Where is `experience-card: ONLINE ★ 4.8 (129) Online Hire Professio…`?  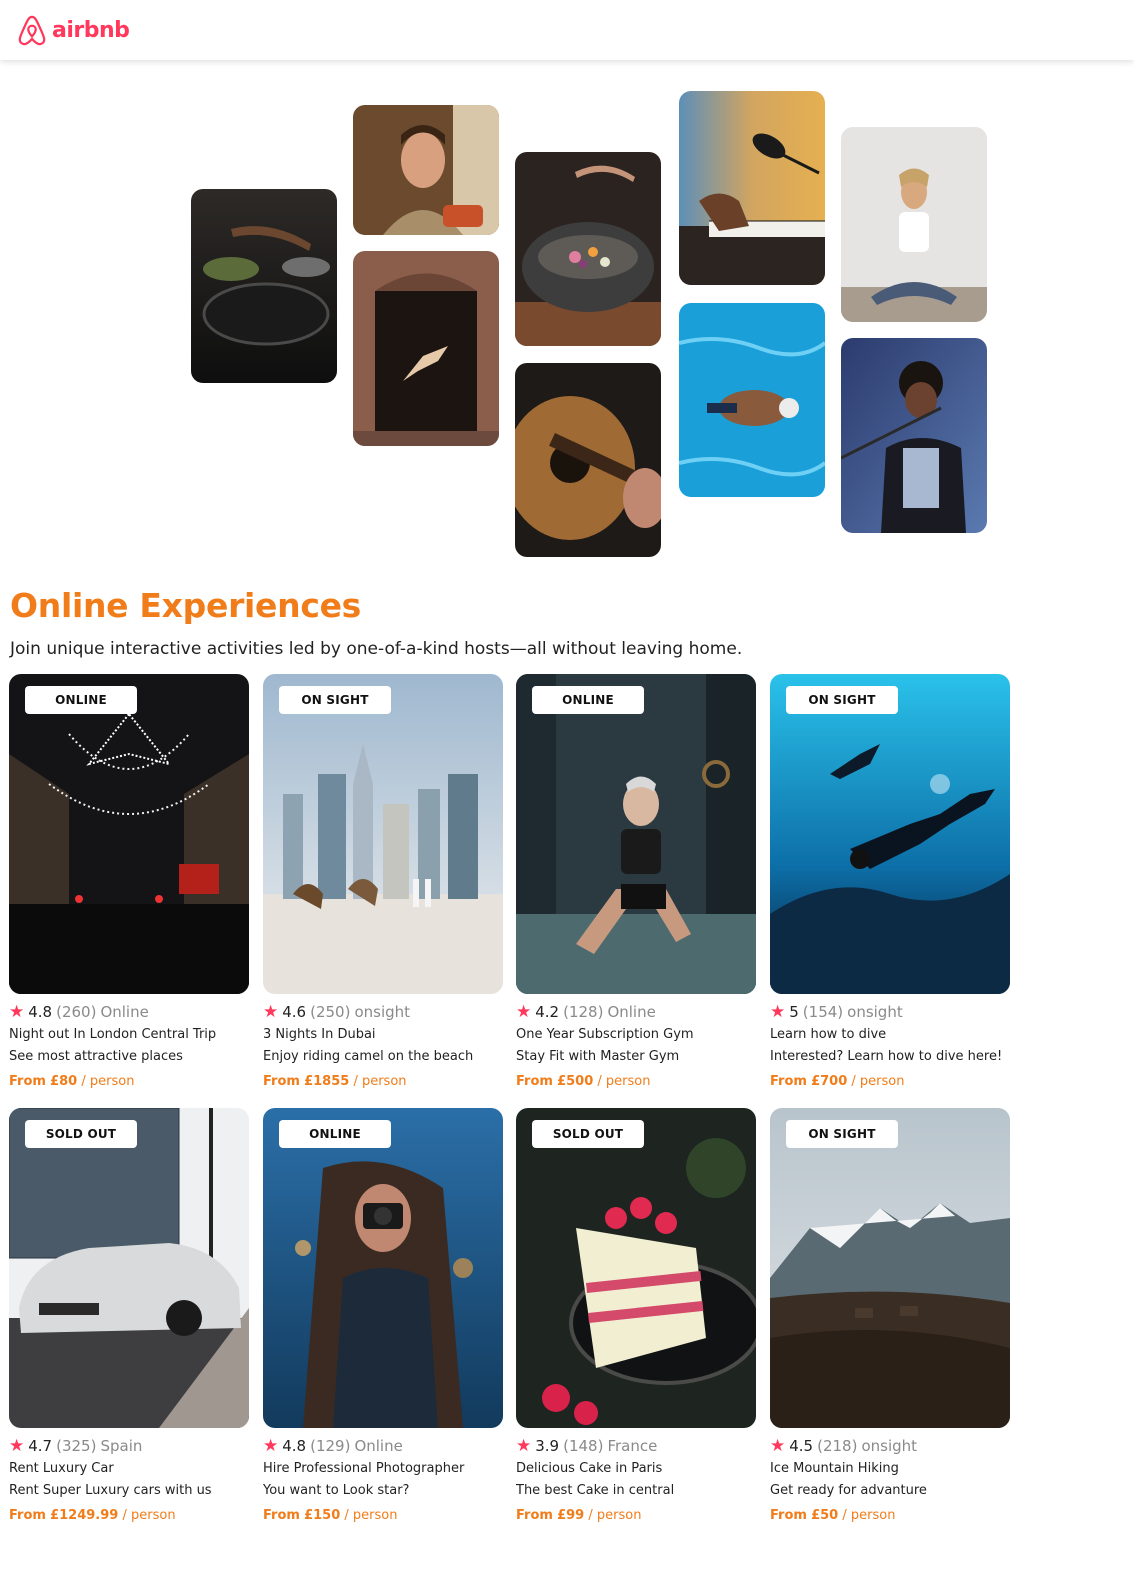
experience-card: ONLINE ★ 4.8 (129) Online Hire Professio… is located at coordinates (383, 1315).